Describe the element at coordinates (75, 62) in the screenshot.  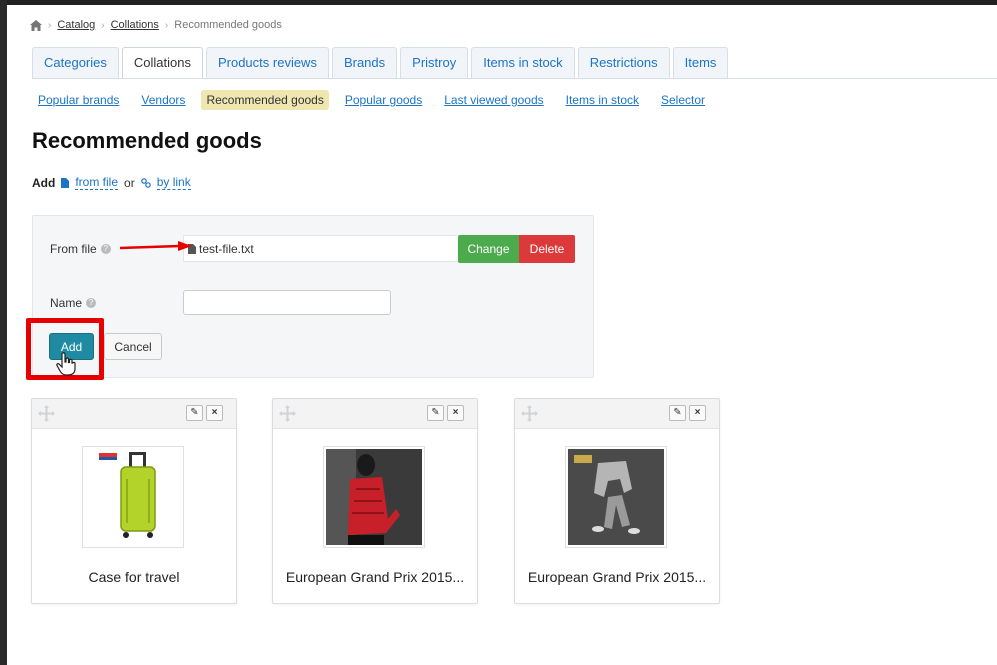
I see `tab-categories: Categories` at that location.